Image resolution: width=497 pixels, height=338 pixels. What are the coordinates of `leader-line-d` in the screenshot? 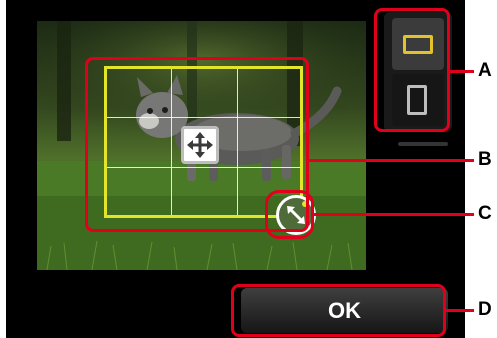 It's located at (460, 310).